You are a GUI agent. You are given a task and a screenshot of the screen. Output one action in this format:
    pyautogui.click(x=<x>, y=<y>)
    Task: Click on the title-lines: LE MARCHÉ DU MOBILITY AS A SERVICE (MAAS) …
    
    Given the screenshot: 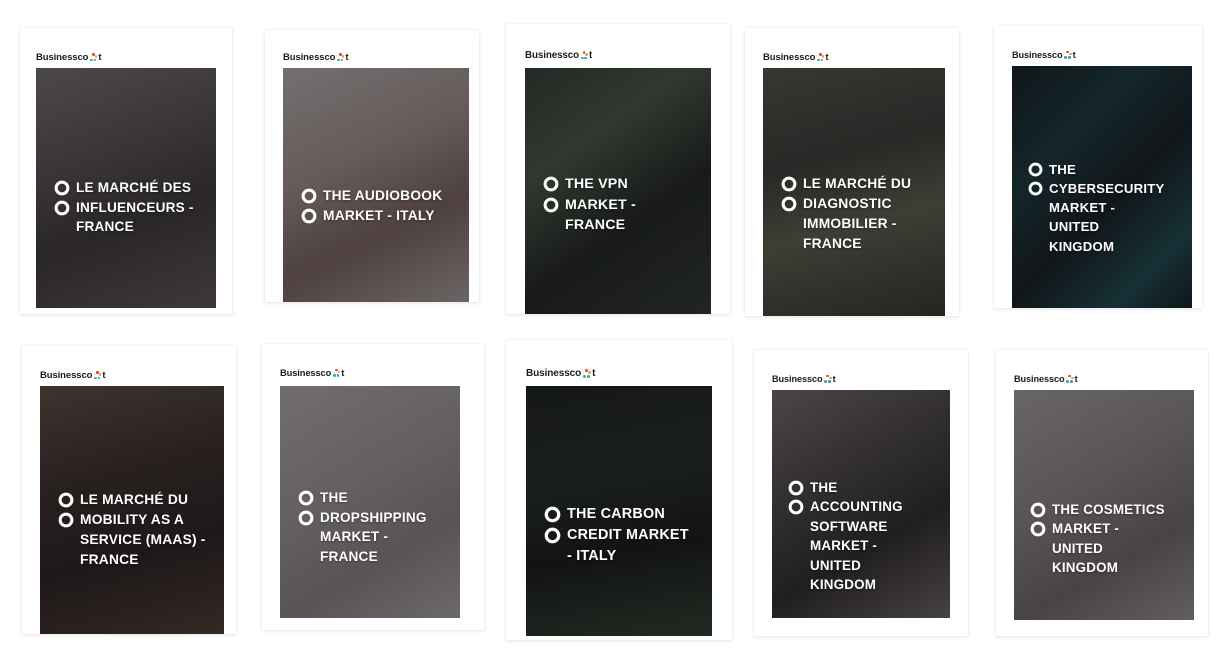 What is the action you would take?
    pyautogui.click(x=140, y=530)
    